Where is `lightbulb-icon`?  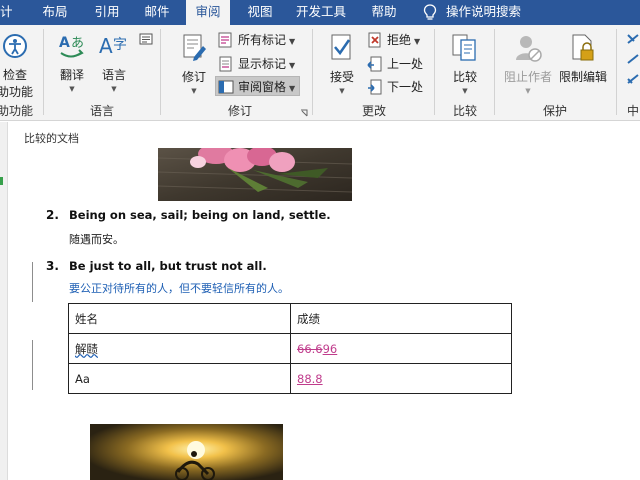 lightbulb-icon is located at coordinates (430, 12).